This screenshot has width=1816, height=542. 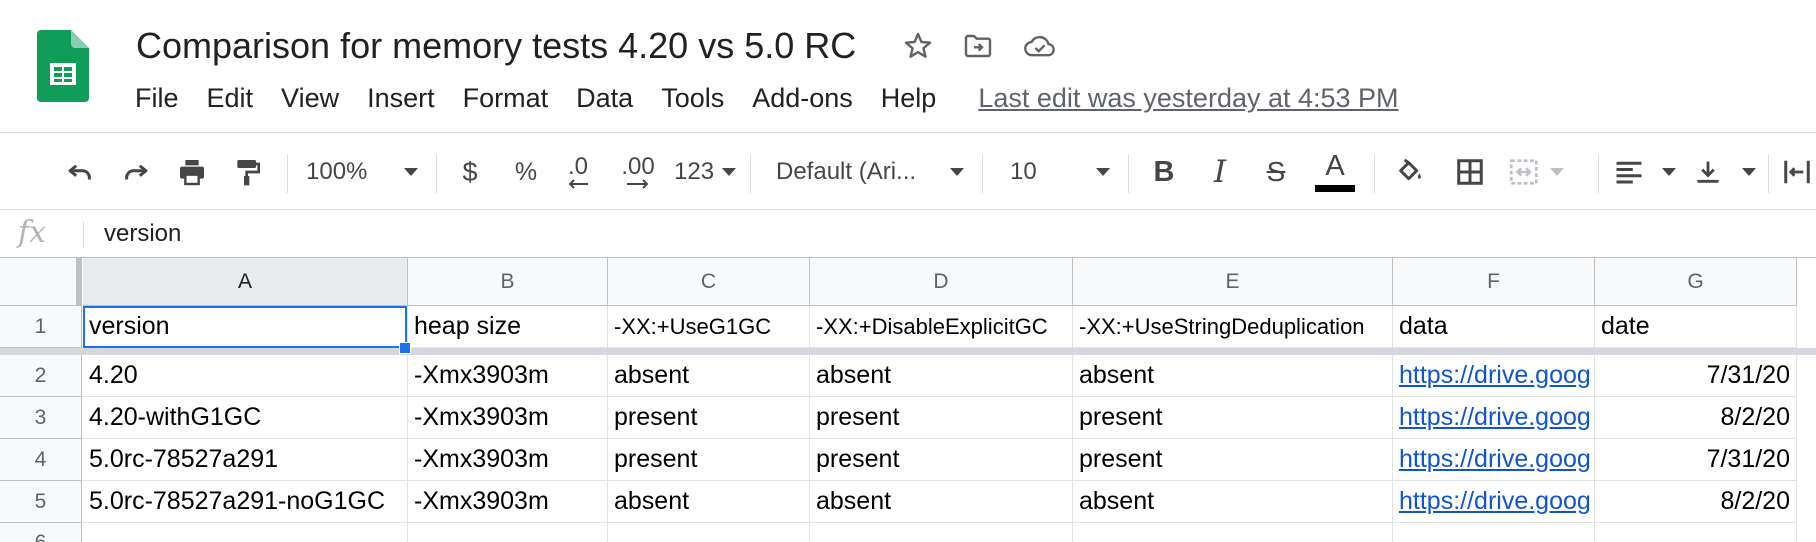 I want to click on increase-decimal-button: .00, so click(x=638, y=172).